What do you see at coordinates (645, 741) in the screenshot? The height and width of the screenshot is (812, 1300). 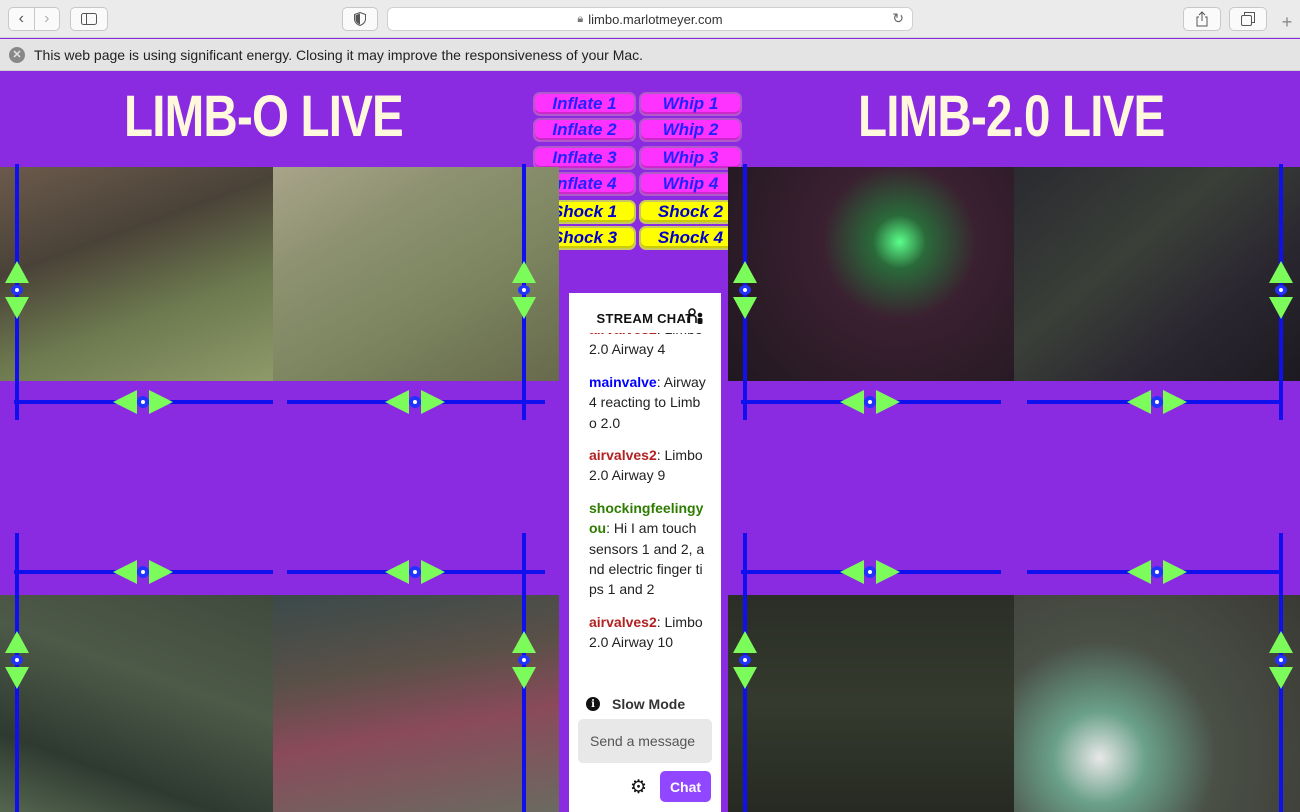 I see `chat-message-input` at bounding box center [645, 741].